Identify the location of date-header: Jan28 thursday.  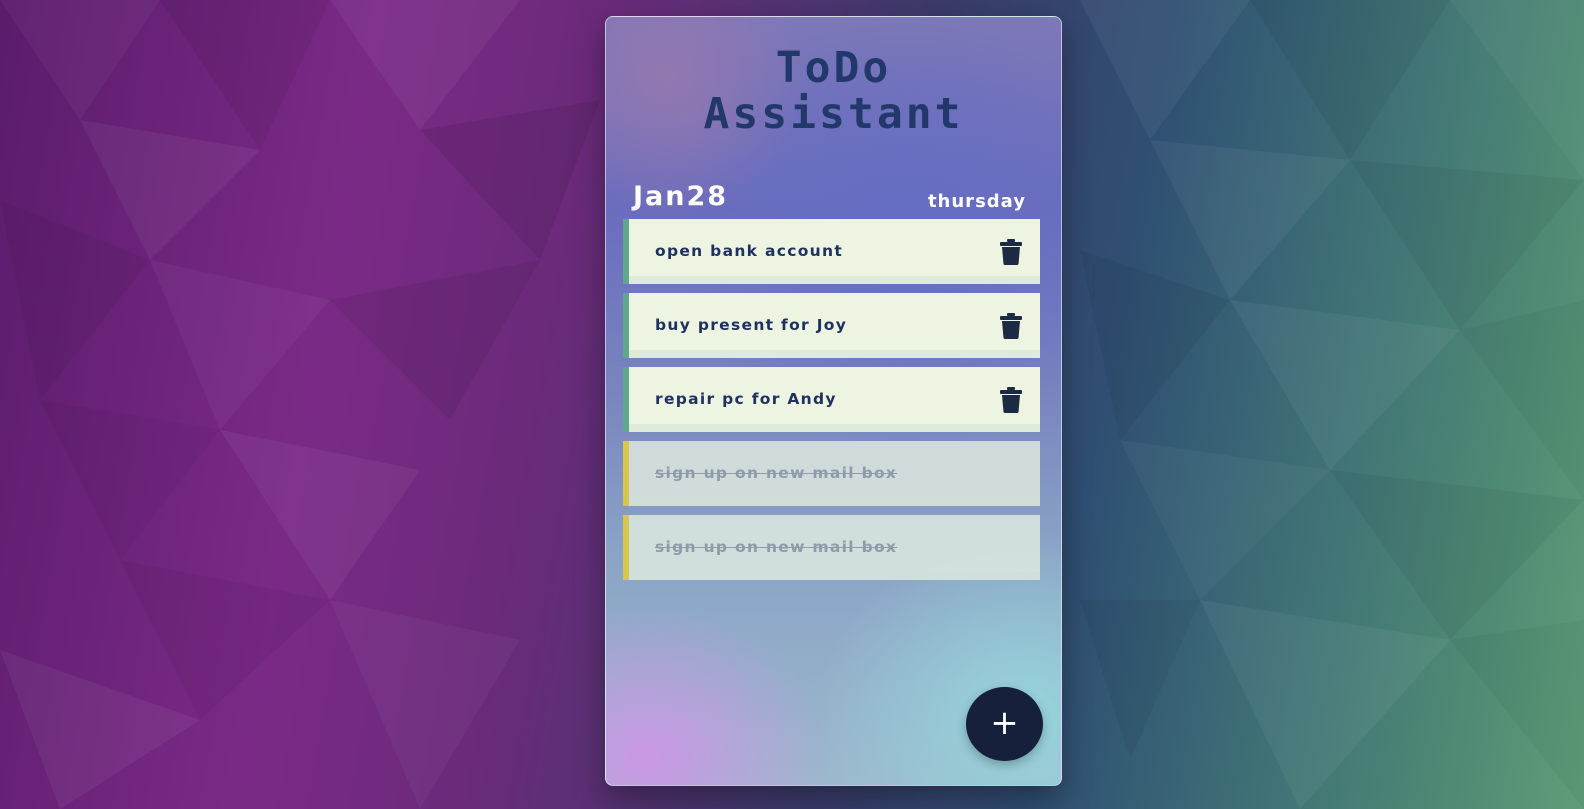
(829, 197).